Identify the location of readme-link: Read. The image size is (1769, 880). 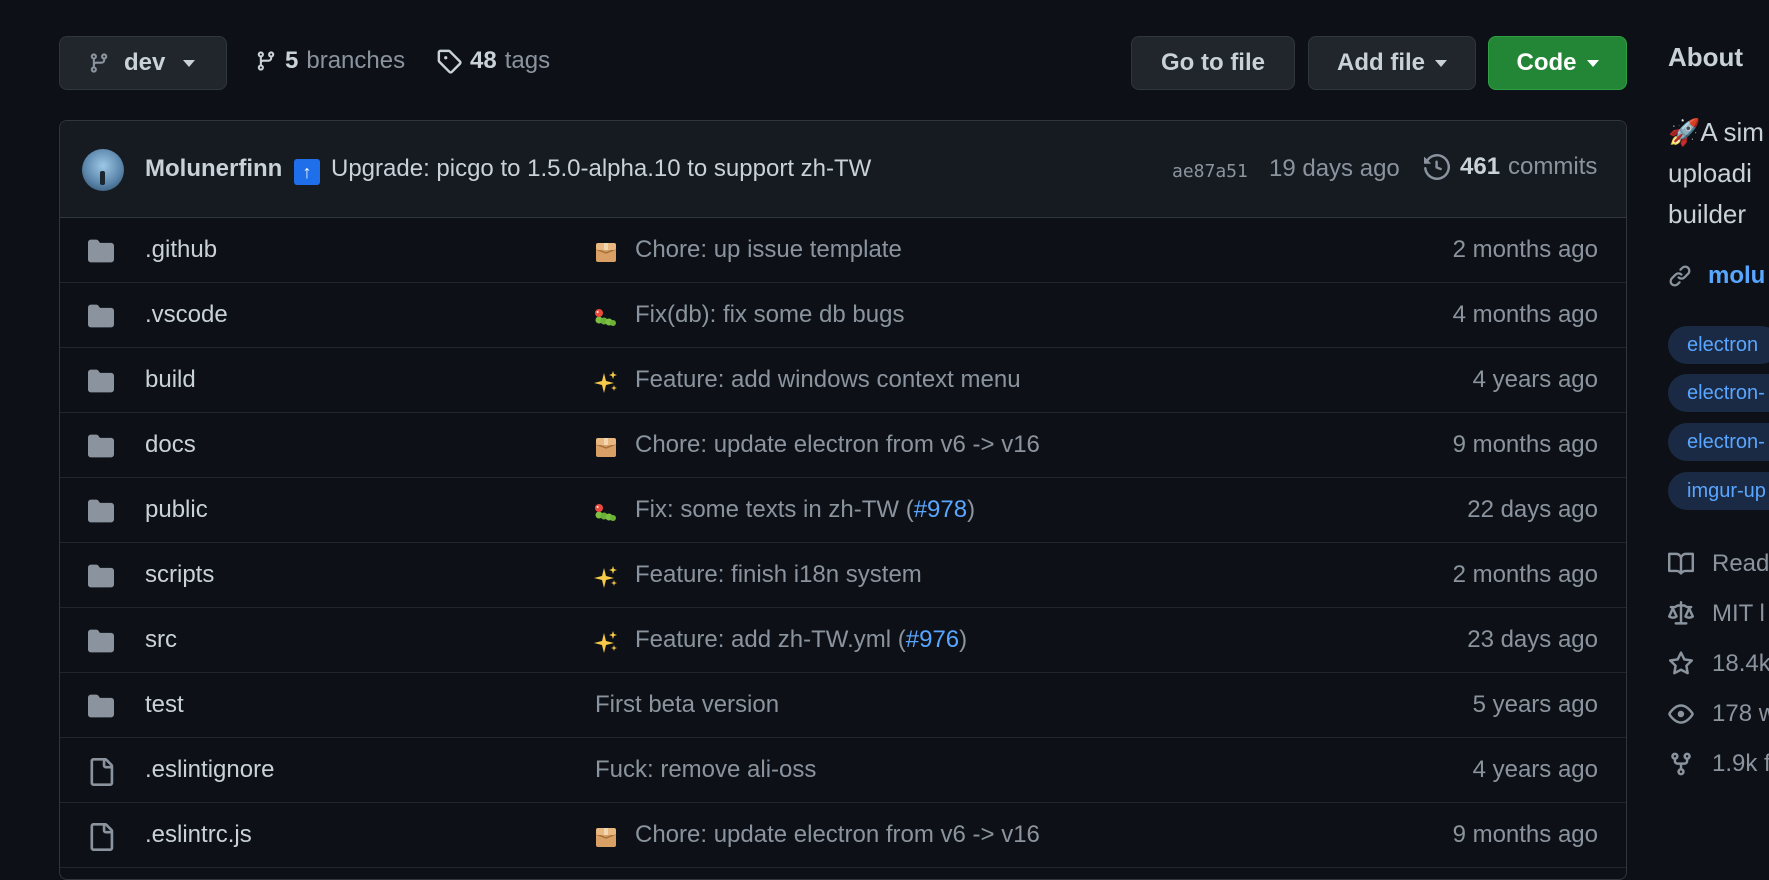
(1718, 564).